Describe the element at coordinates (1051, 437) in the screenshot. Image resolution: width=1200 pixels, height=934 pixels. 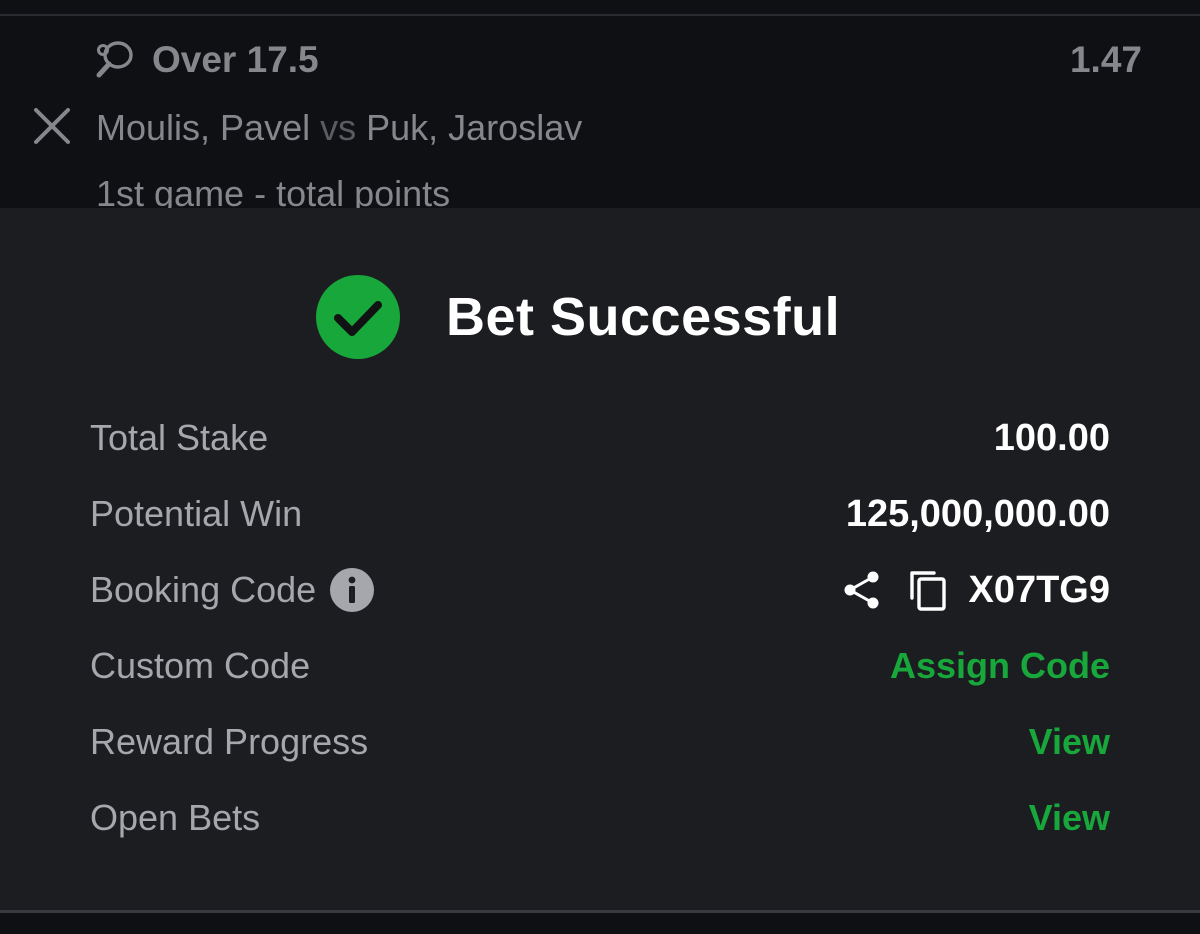
I see `total-stake-value: 100.00` at that location.